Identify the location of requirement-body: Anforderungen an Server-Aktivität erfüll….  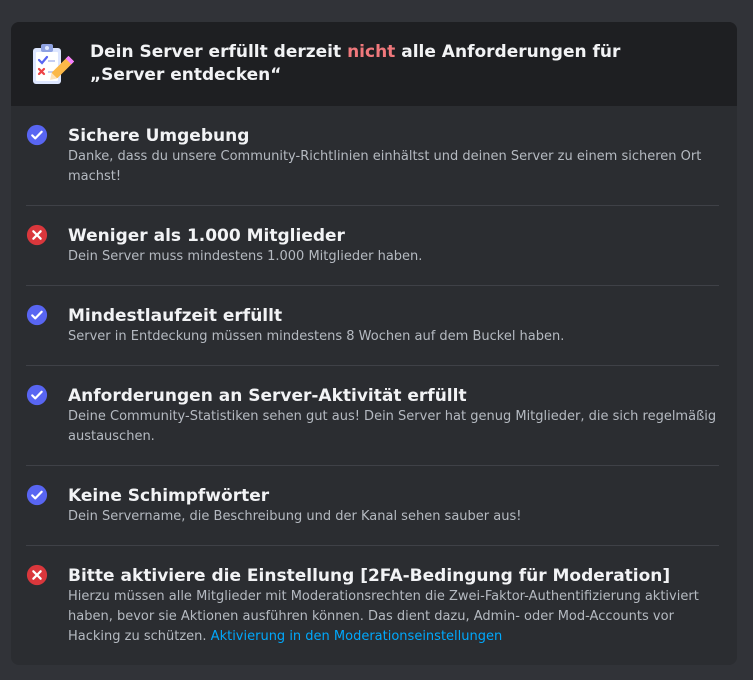
(393, 415).